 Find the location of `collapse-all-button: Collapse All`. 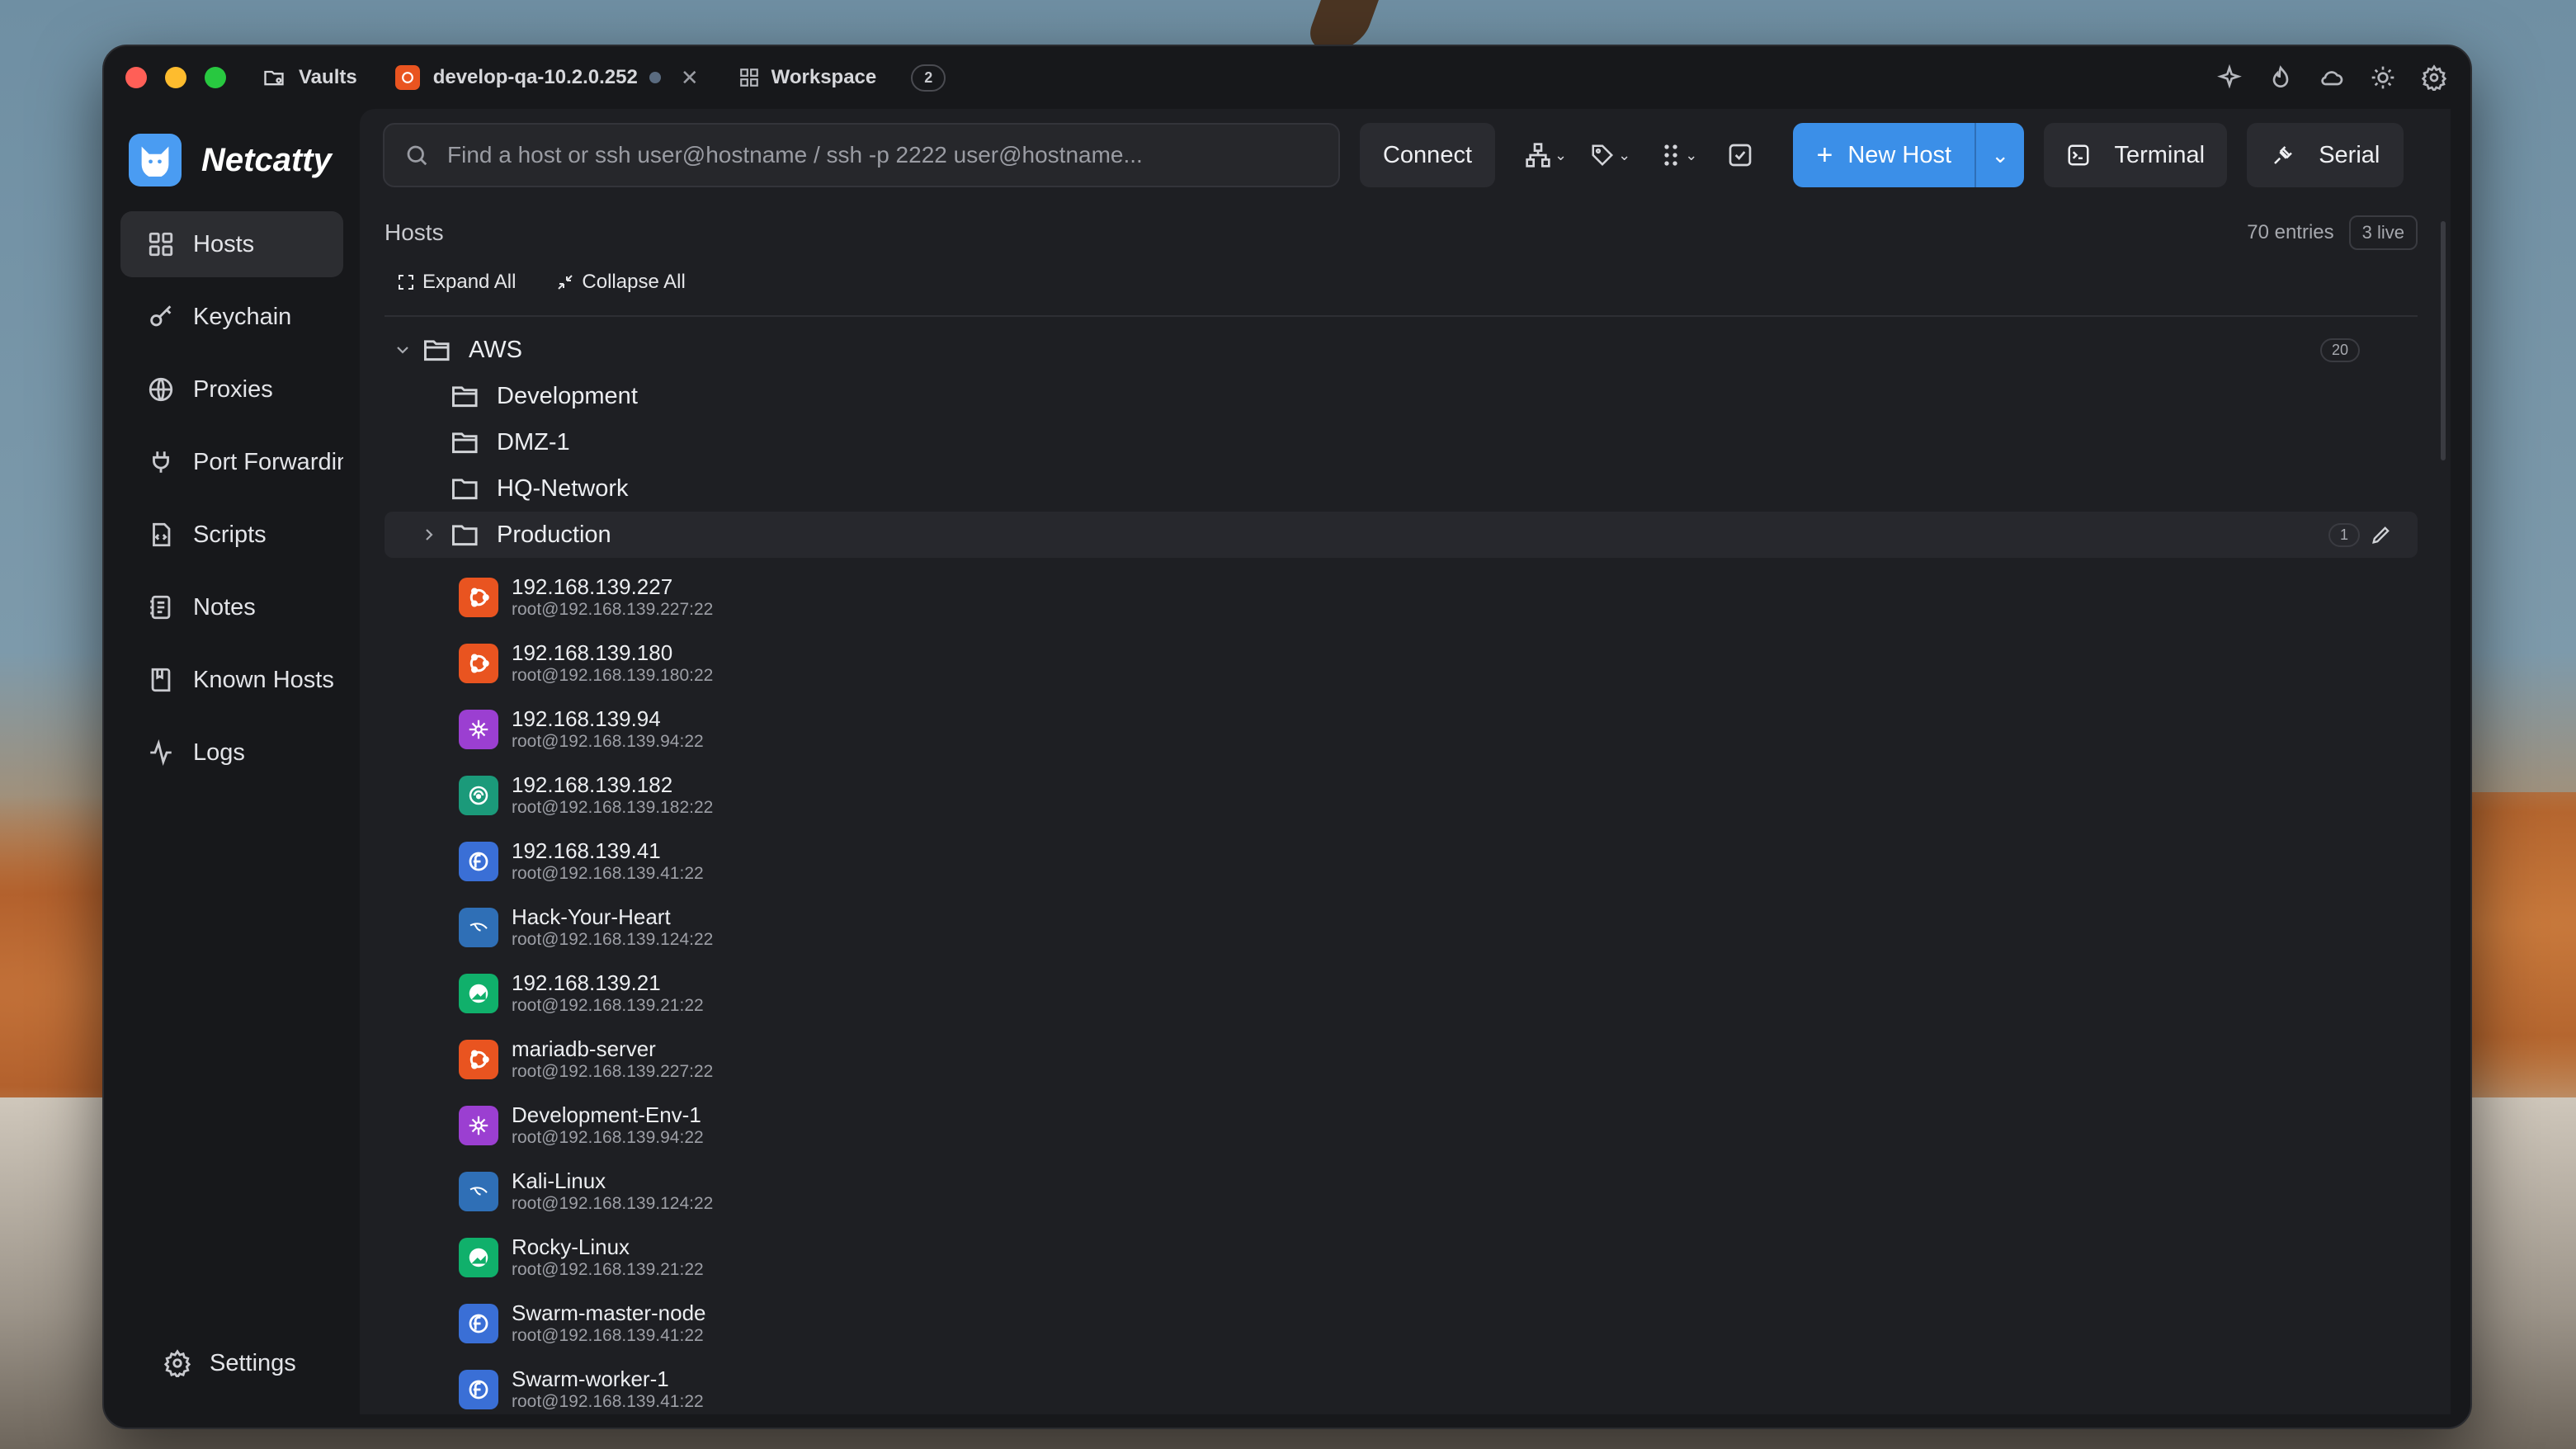

collapse-all-button: Collapse All is located at coordinates (620, 282).